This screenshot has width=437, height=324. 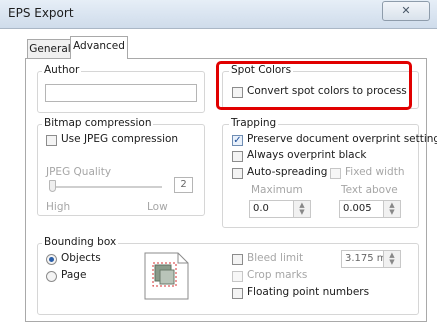 What do you see at coordinates (237, 173) in the screenshot?
I see `auto-spreading-checkbox` at bounding box center [237, 173].